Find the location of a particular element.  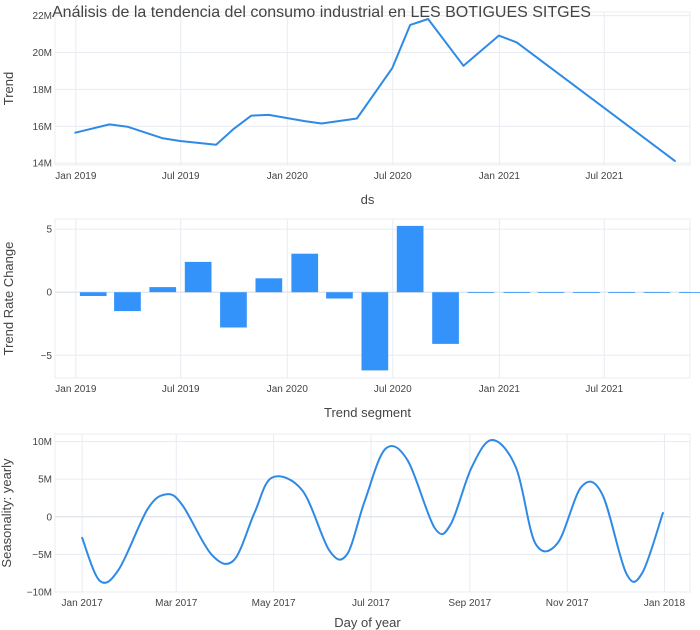

y-tick-label: 14M is located at coordinates (42, 164).